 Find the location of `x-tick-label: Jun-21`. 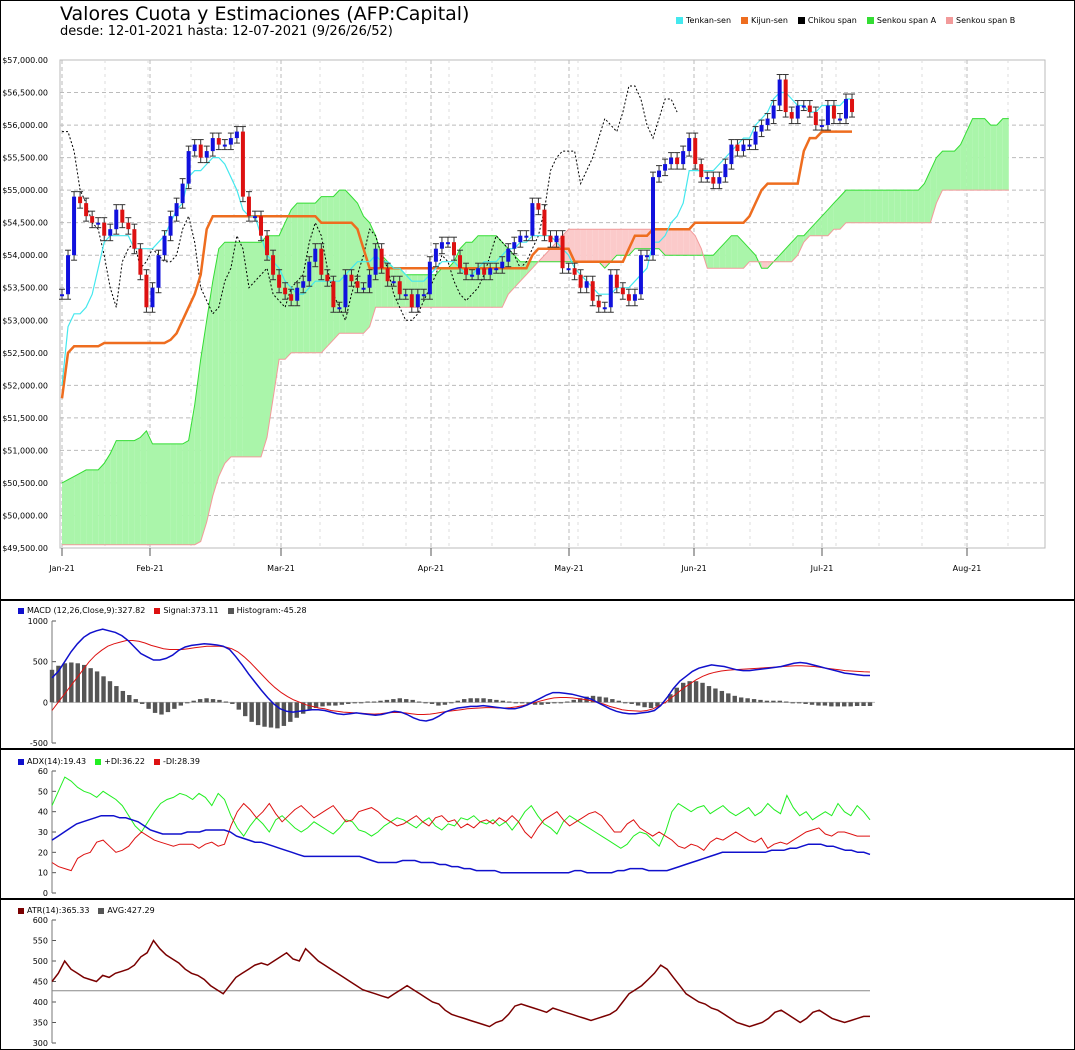

x-tick-label: Jun-21 is located at coordinates (693, 568).